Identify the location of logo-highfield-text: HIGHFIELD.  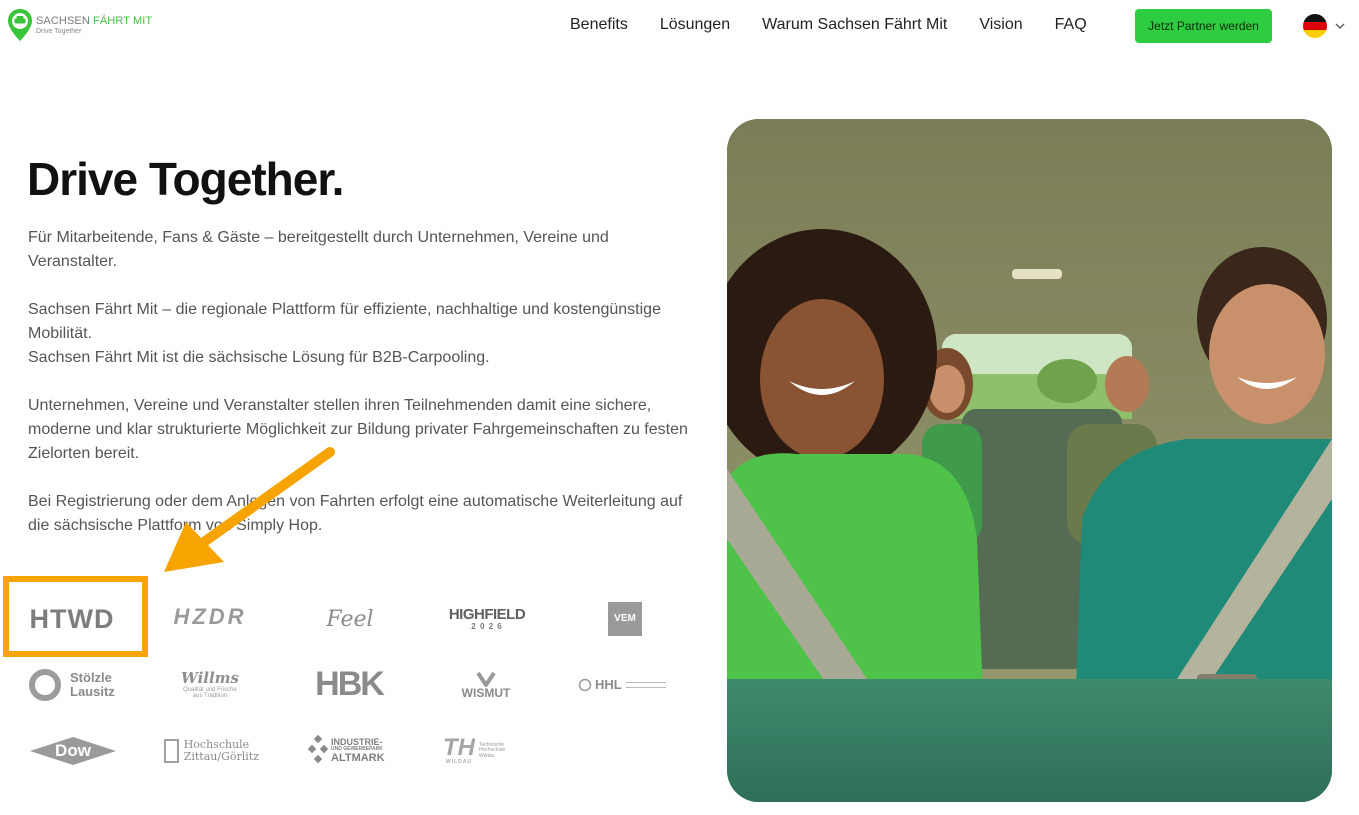
(487, 614).